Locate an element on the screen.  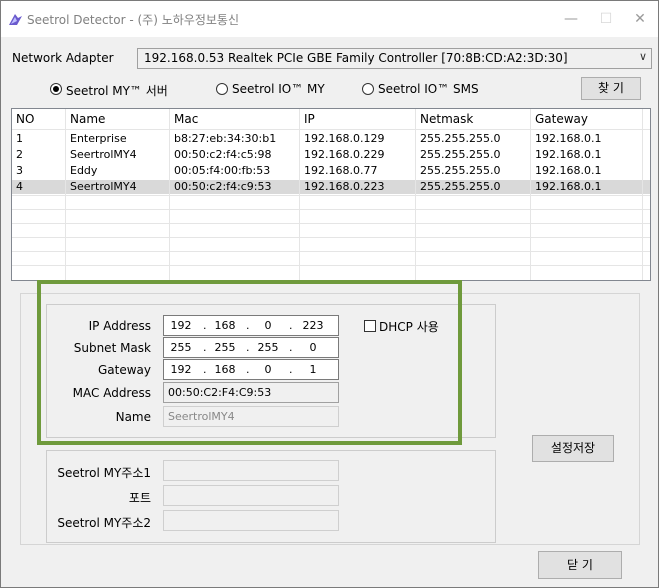
close-window-button: ✕ is located at coordinates (640, 19).